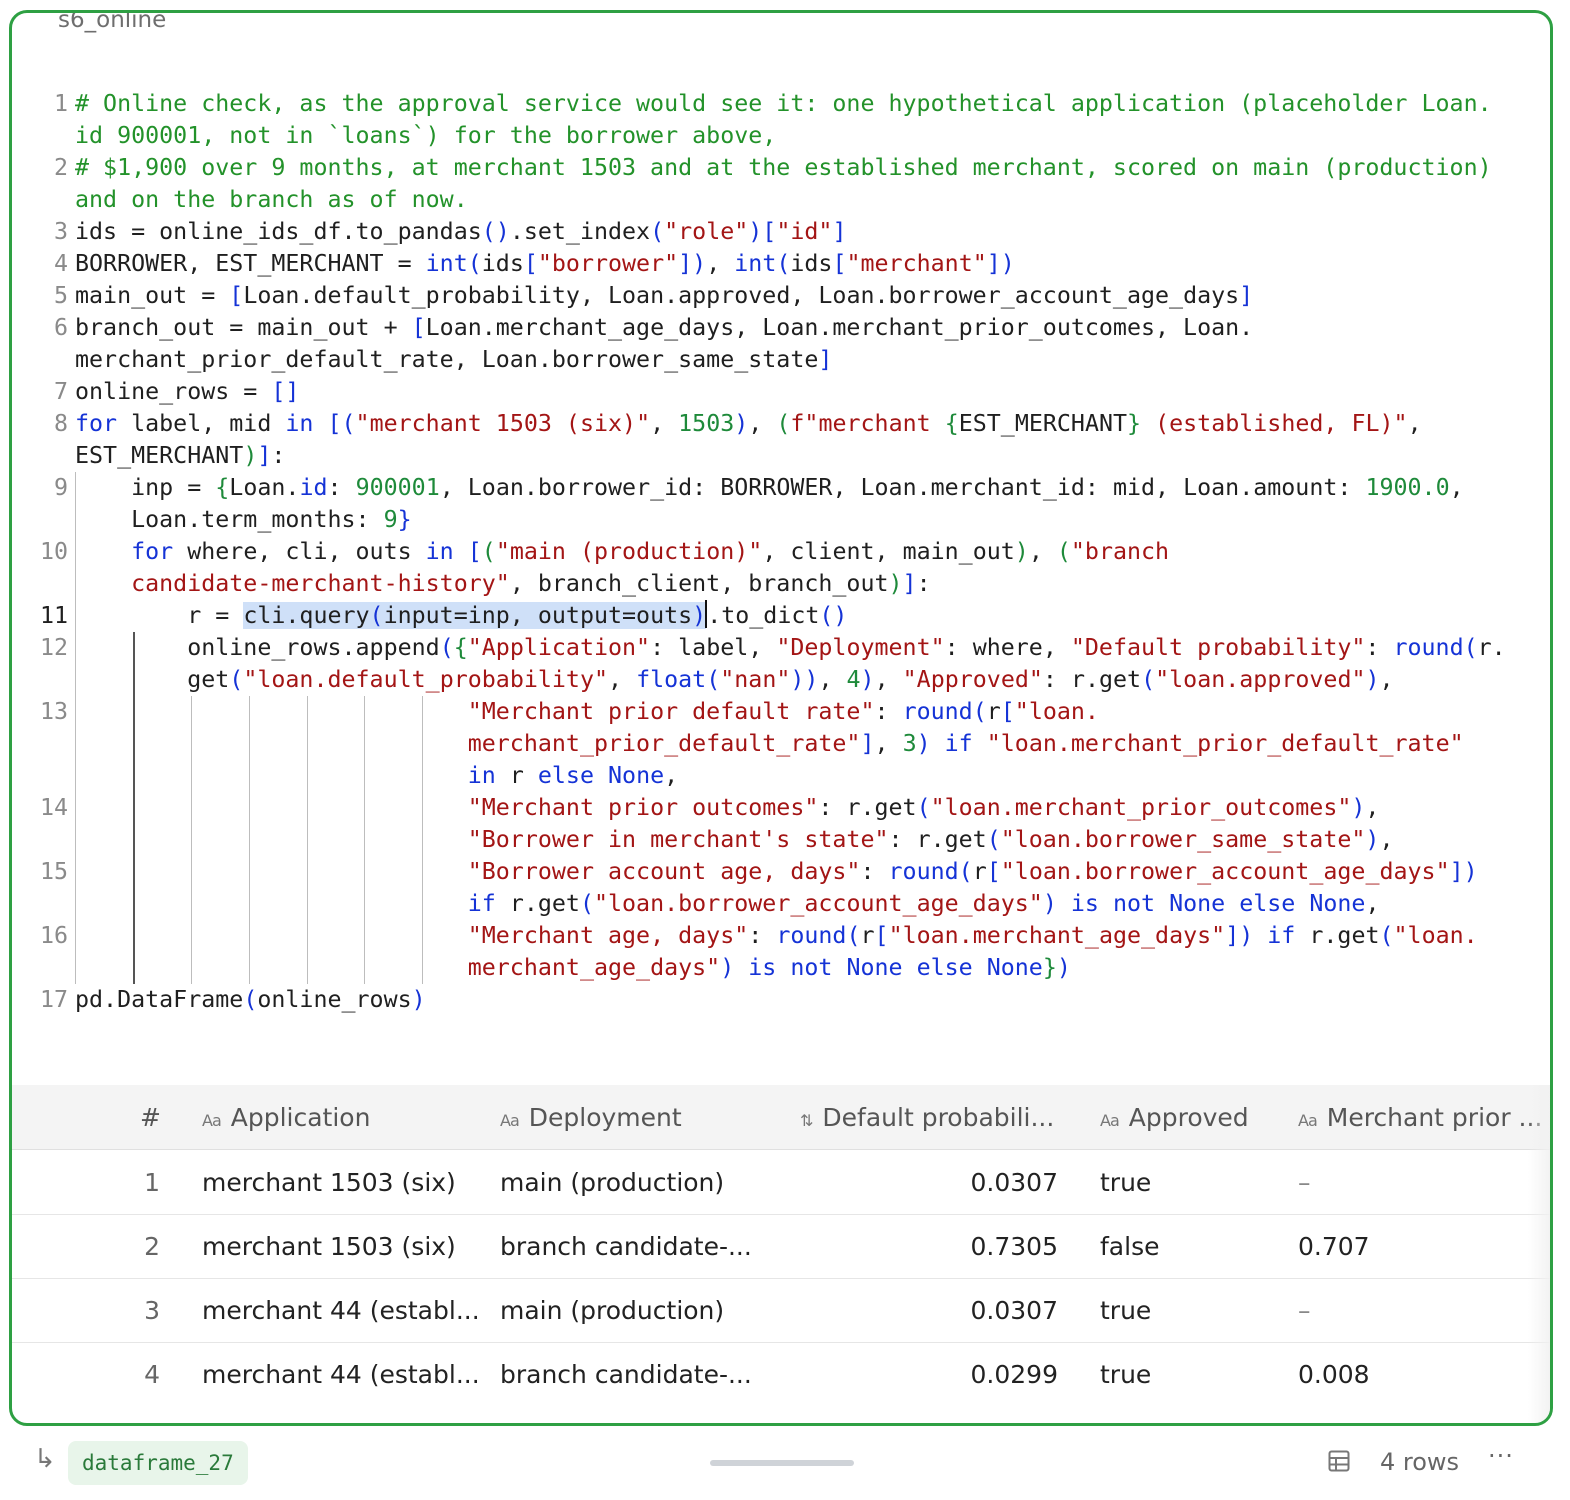 This screenshot has width=1570, height=1500. What do you see at coordinates (158, 1463) in the screenshot?
I see `dataframe-name-chip: dataframe_27` at bounding box center [158, 1463].